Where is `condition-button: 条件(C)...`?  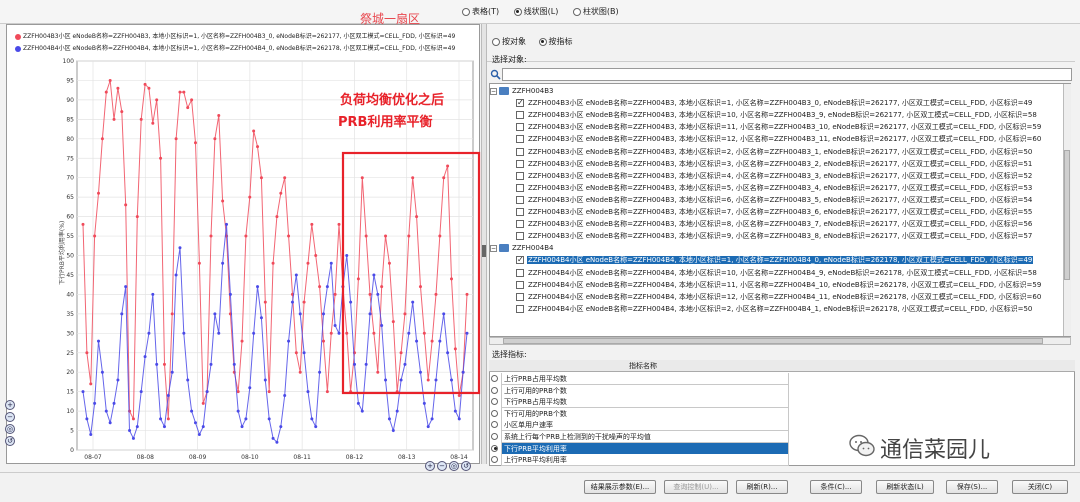
condition-button: 条件(C)... is located at coordinates (836, 487).